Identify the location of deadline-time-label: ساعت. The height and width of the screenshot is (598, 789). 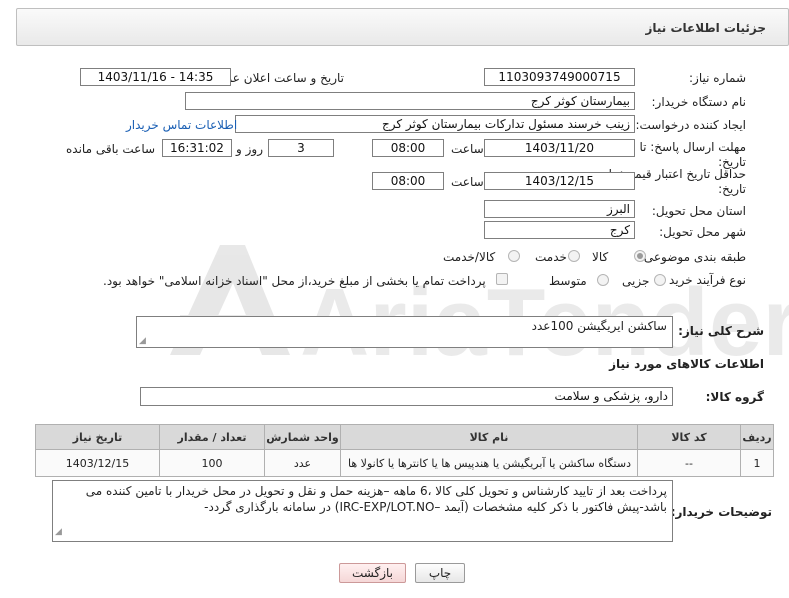
(467, 149).